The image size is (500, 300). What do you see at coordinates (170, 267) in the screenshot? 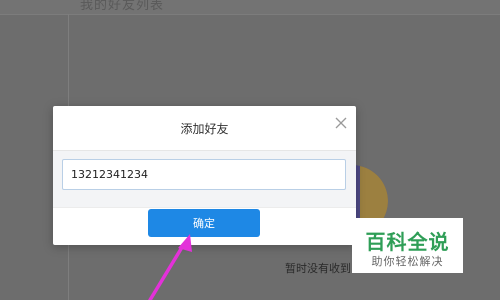
I see `pointer-arrow` at bounding box center [170, 267].